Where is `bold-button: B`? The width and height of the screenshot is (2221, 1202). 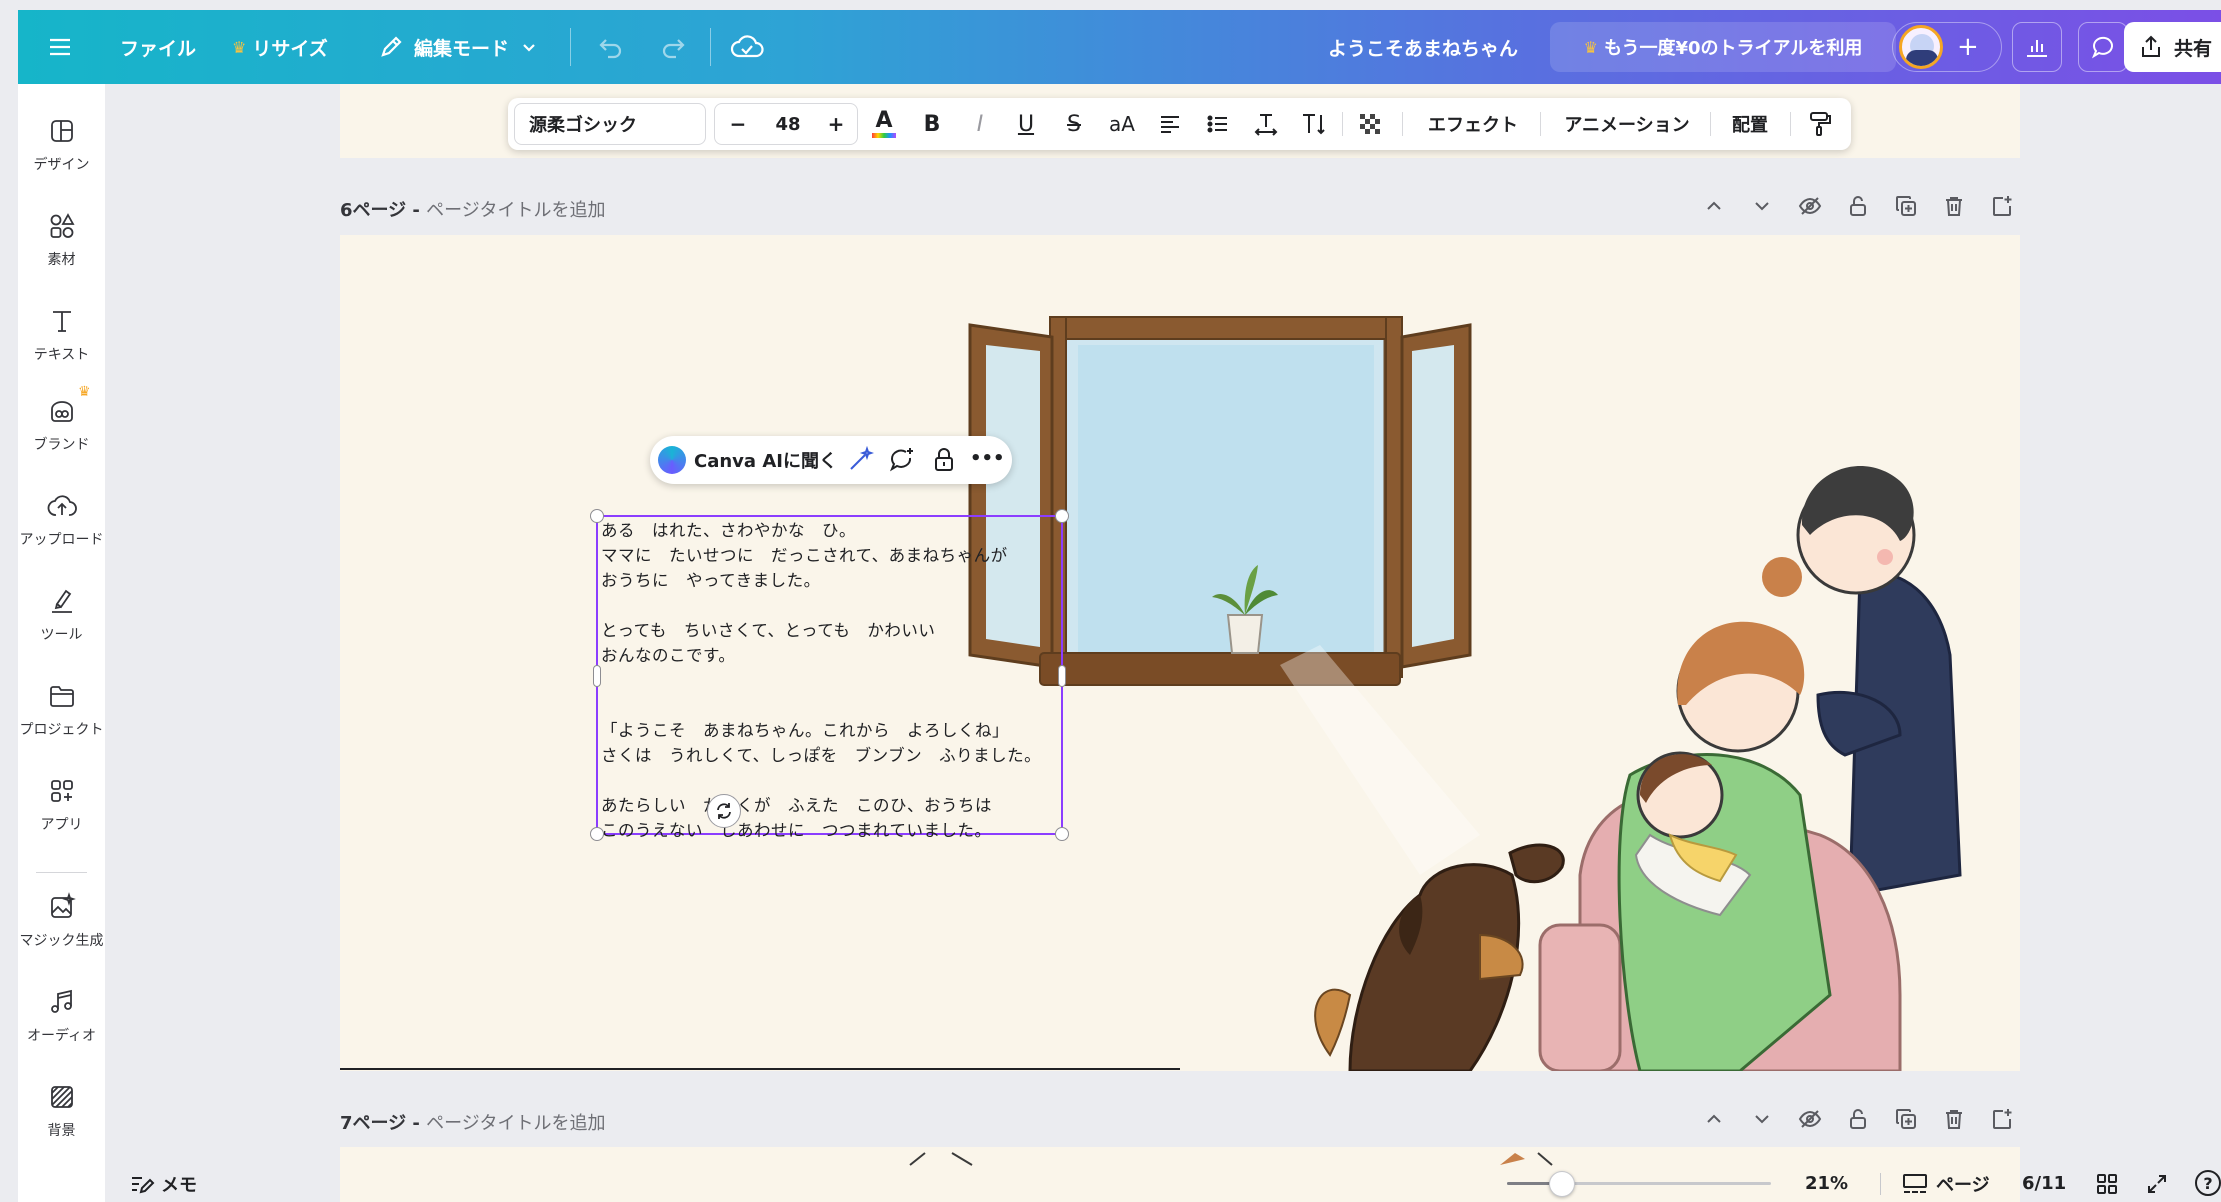
bold-button: B is located at coordinates (932, 124).